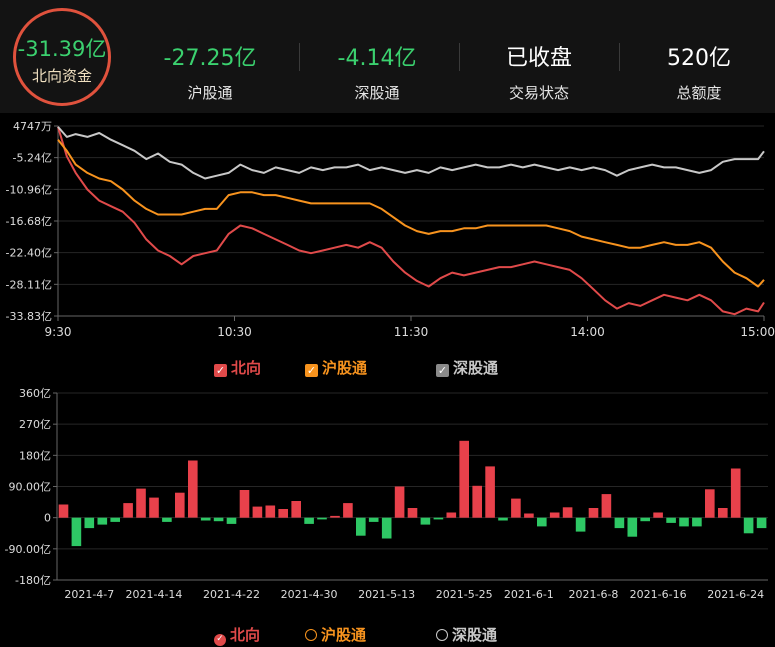  What do you see at coordinates (464, 594) in the screenshot?
I see `x-tick-label: 2021-5-25` at bounding box center [464, 594].